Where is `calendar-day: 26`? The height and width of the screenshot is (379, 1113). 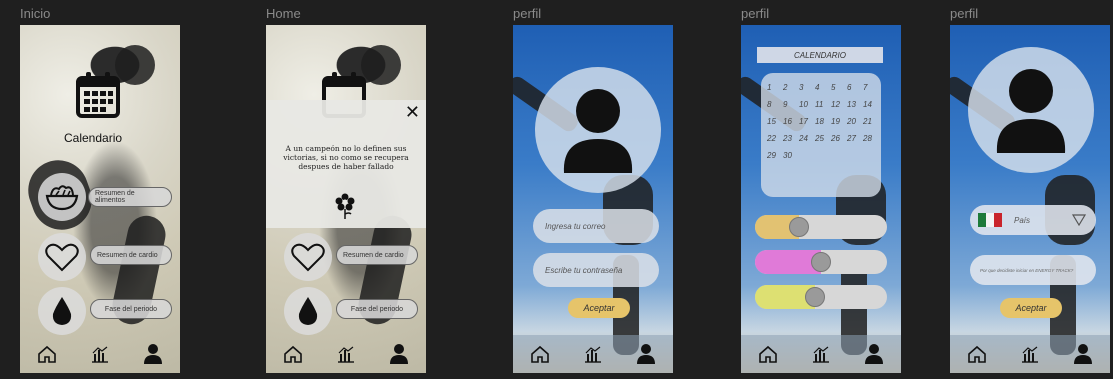
calendar-day: 26 is located at coordinates (839, 138).